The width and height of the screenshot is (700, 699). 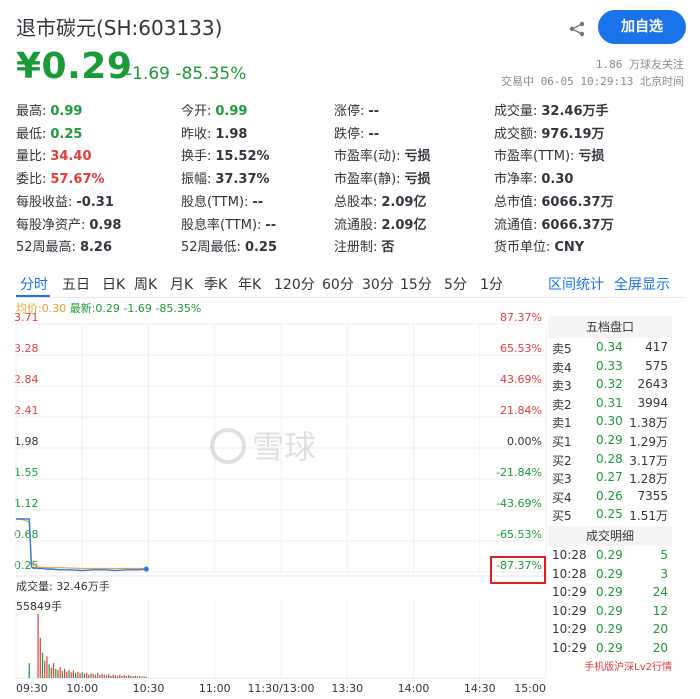 I want to click on pct-tick-label: 65.53%, so click(x=521, y=348).